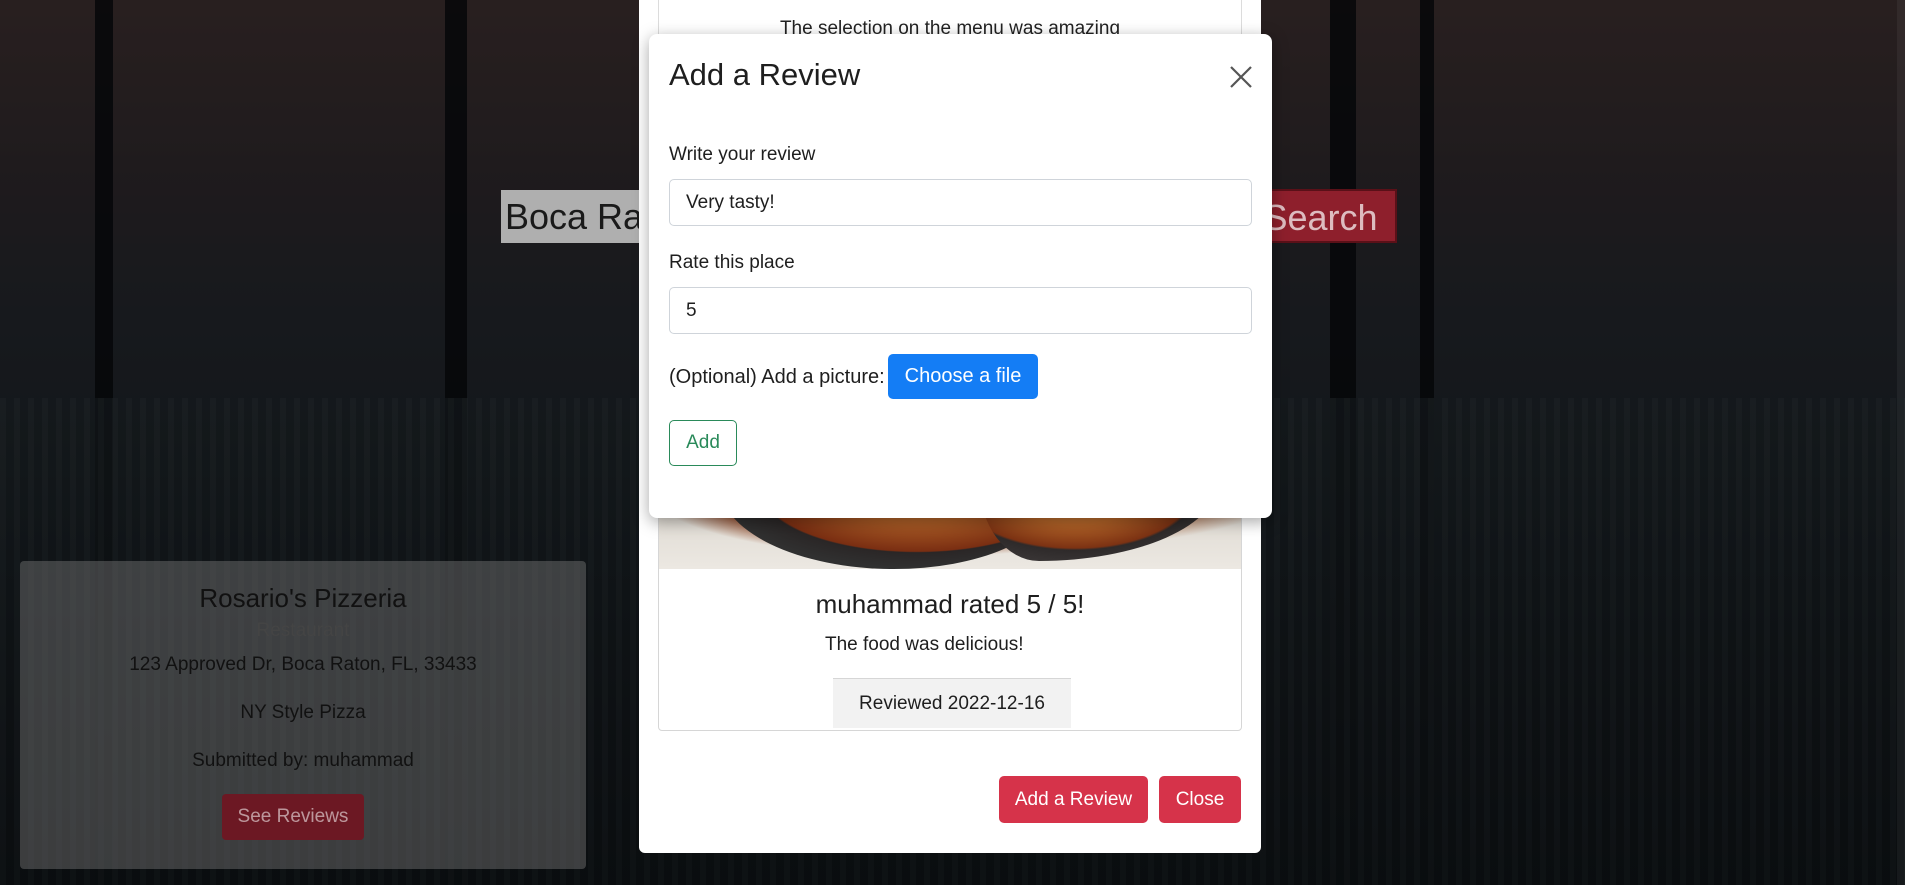 The image size is (1905, 885). I want to click on listing-type: Restaurant, so click(303, 630).